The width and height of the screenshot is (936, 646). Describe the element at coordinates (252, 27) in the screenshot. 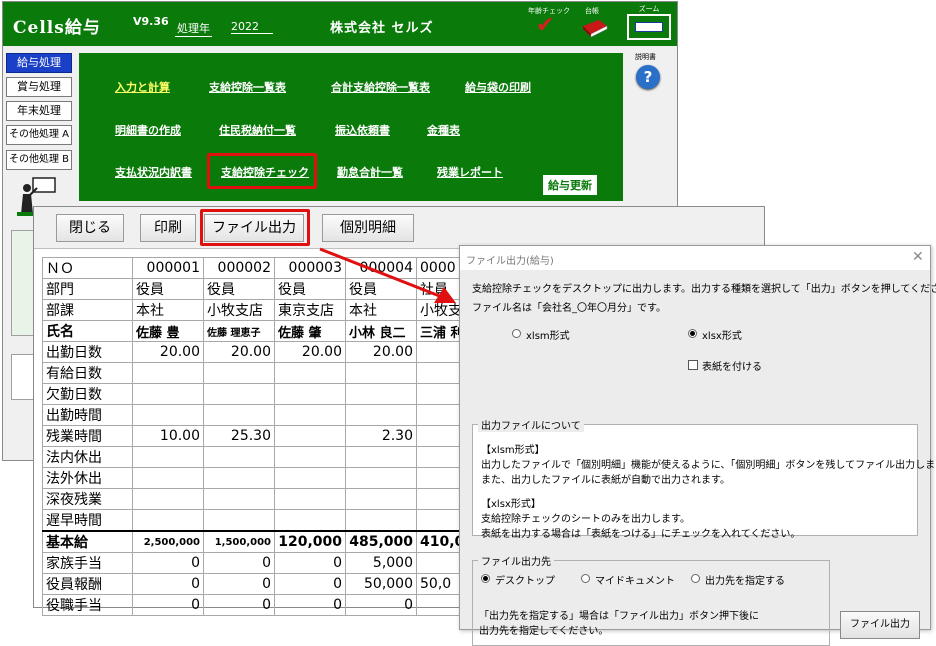

I see `processing-year-value: 2022` at that location.